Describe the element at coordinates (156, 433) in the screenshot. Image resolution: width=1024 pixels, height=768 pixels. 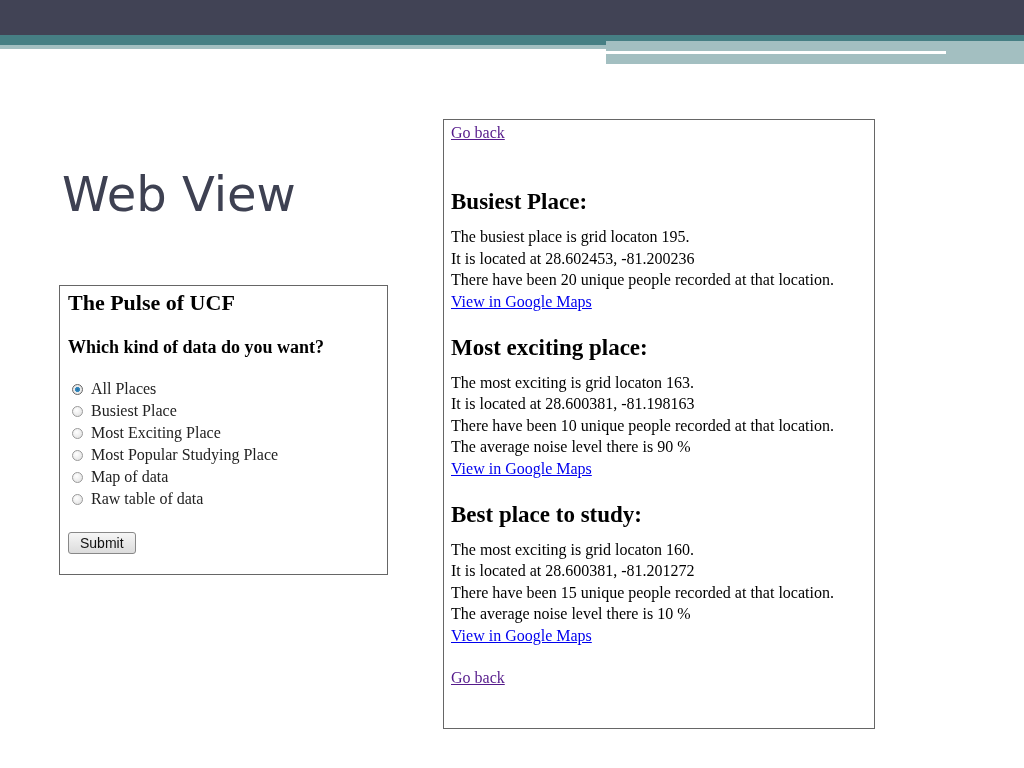
I see `option-label: Most Exciting Place` at that location.